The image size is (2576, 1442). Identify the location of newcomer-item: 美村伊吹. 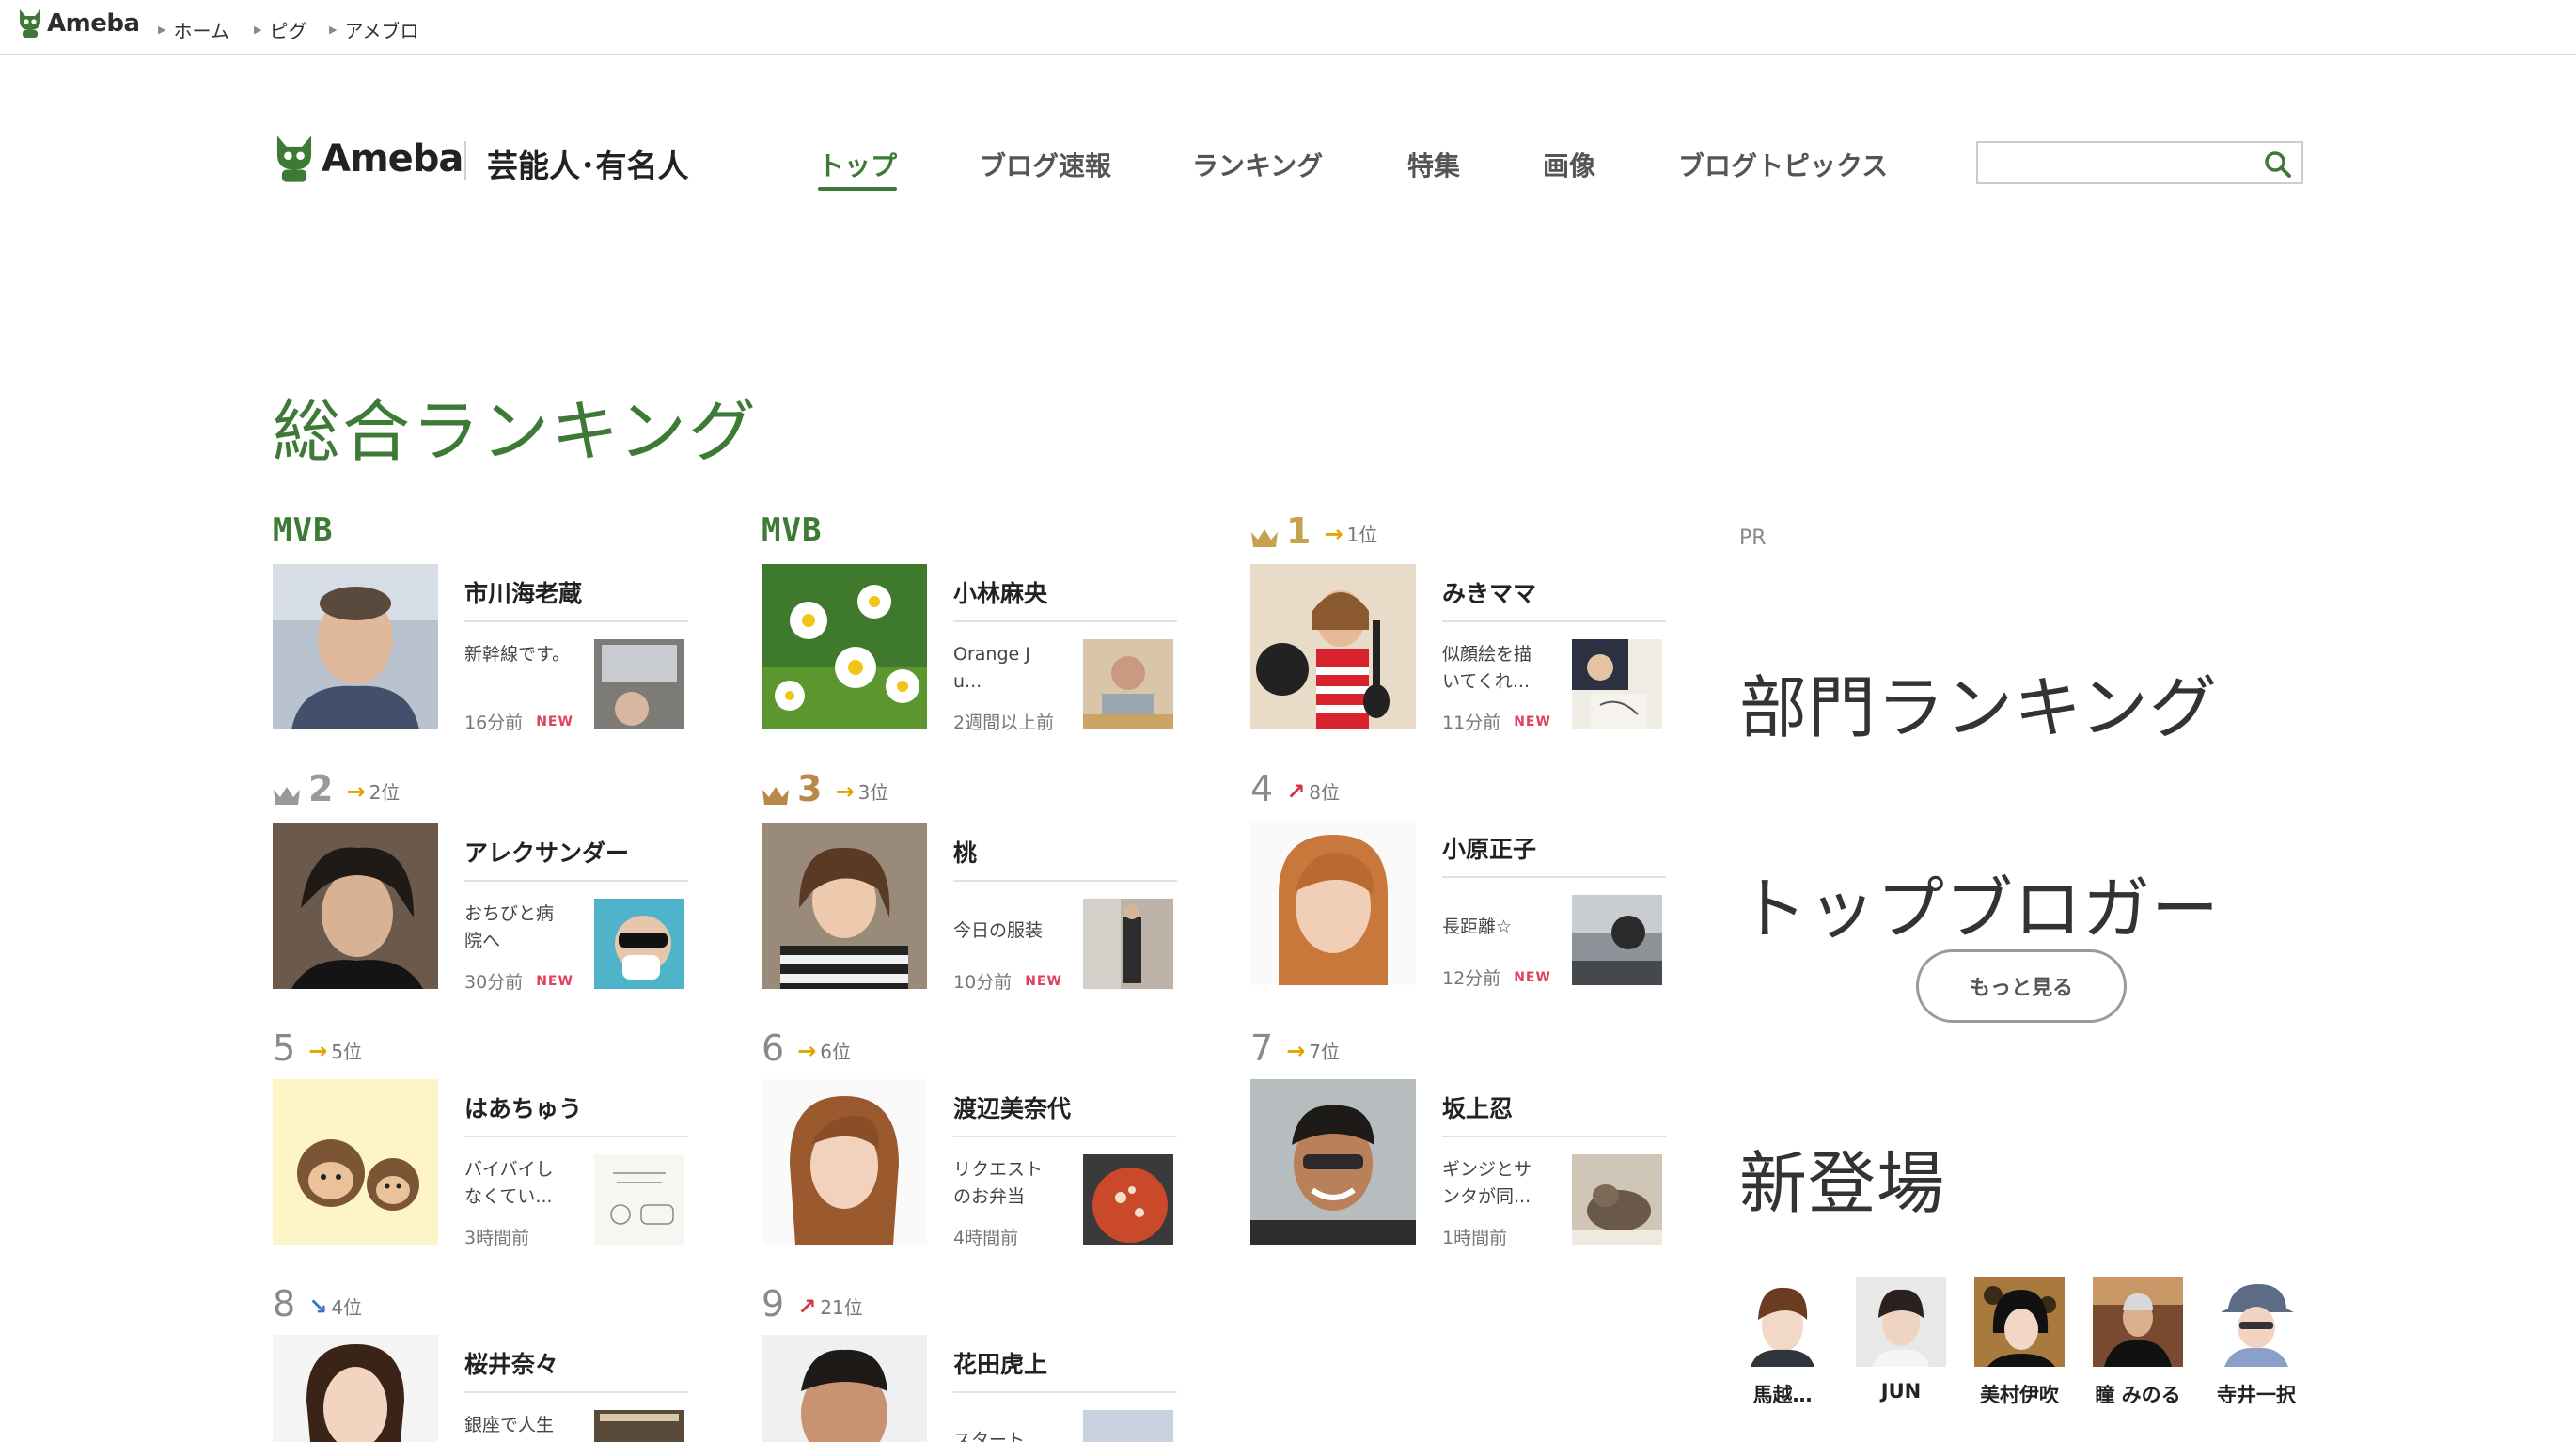
(2019, 1342).